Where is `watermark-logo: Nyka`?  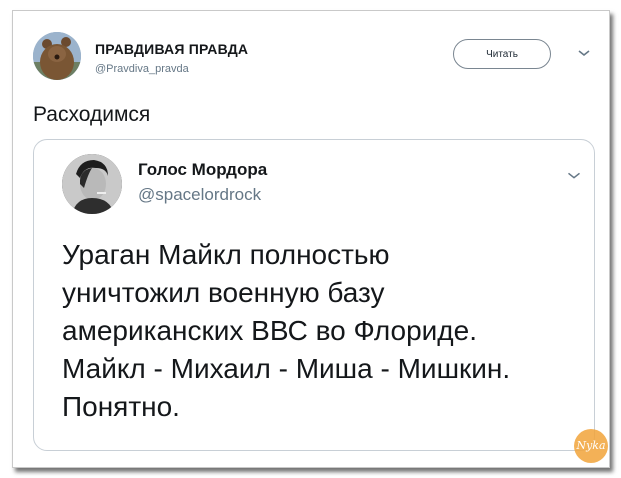 watermark-logo: Nyka is located at coordinates (591, 446).